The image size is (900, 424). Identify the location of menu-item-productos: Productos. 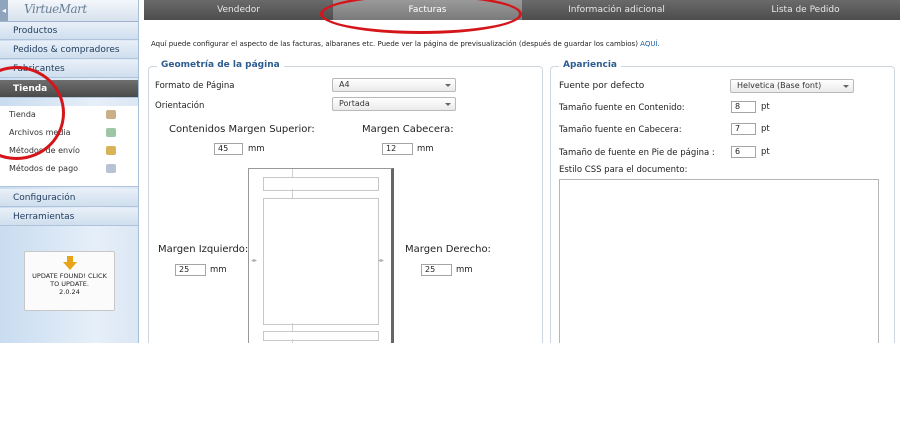
(69, 31).